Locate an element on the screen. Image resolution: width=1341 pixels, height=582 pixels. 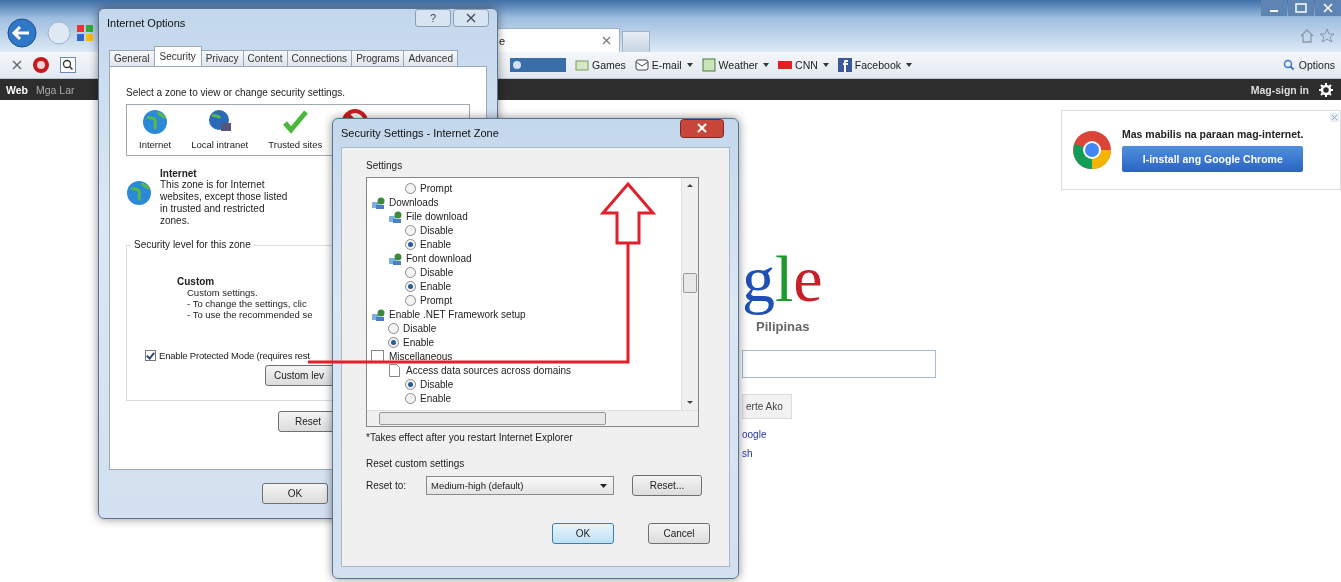
zone-description: This zone is for Internet websites, except those listed in trusted and restricted zones. is located at coordinates (224, 203).